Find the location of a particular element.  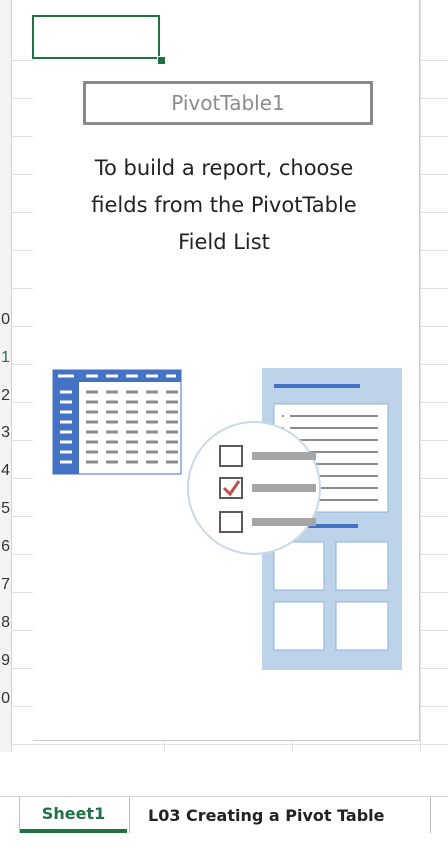

row-header: 6 is located at coordinates (5, 547).